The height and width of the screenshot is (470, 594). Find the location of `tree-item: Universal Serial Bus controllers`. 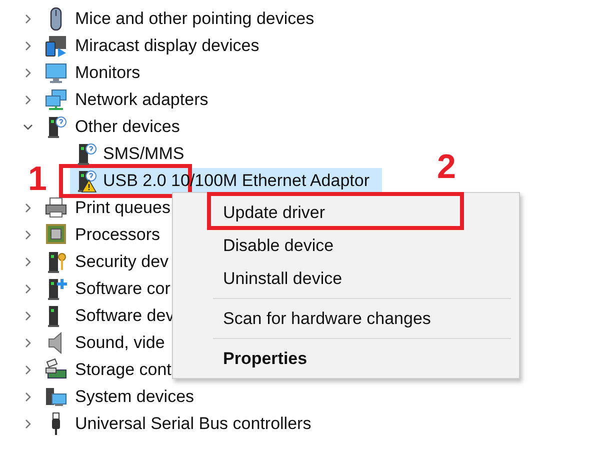

tree-item: Universal Serial Bus controllers is located at coordinates (181, 423).